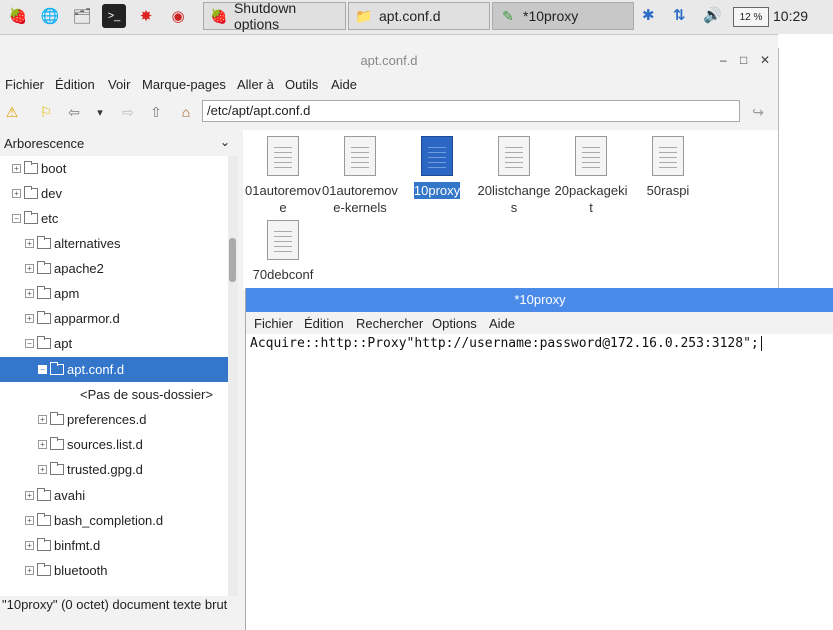 This screenshot has width=833, height=630. I want to click on text-editor-icon: ✎, so click(508, 15).